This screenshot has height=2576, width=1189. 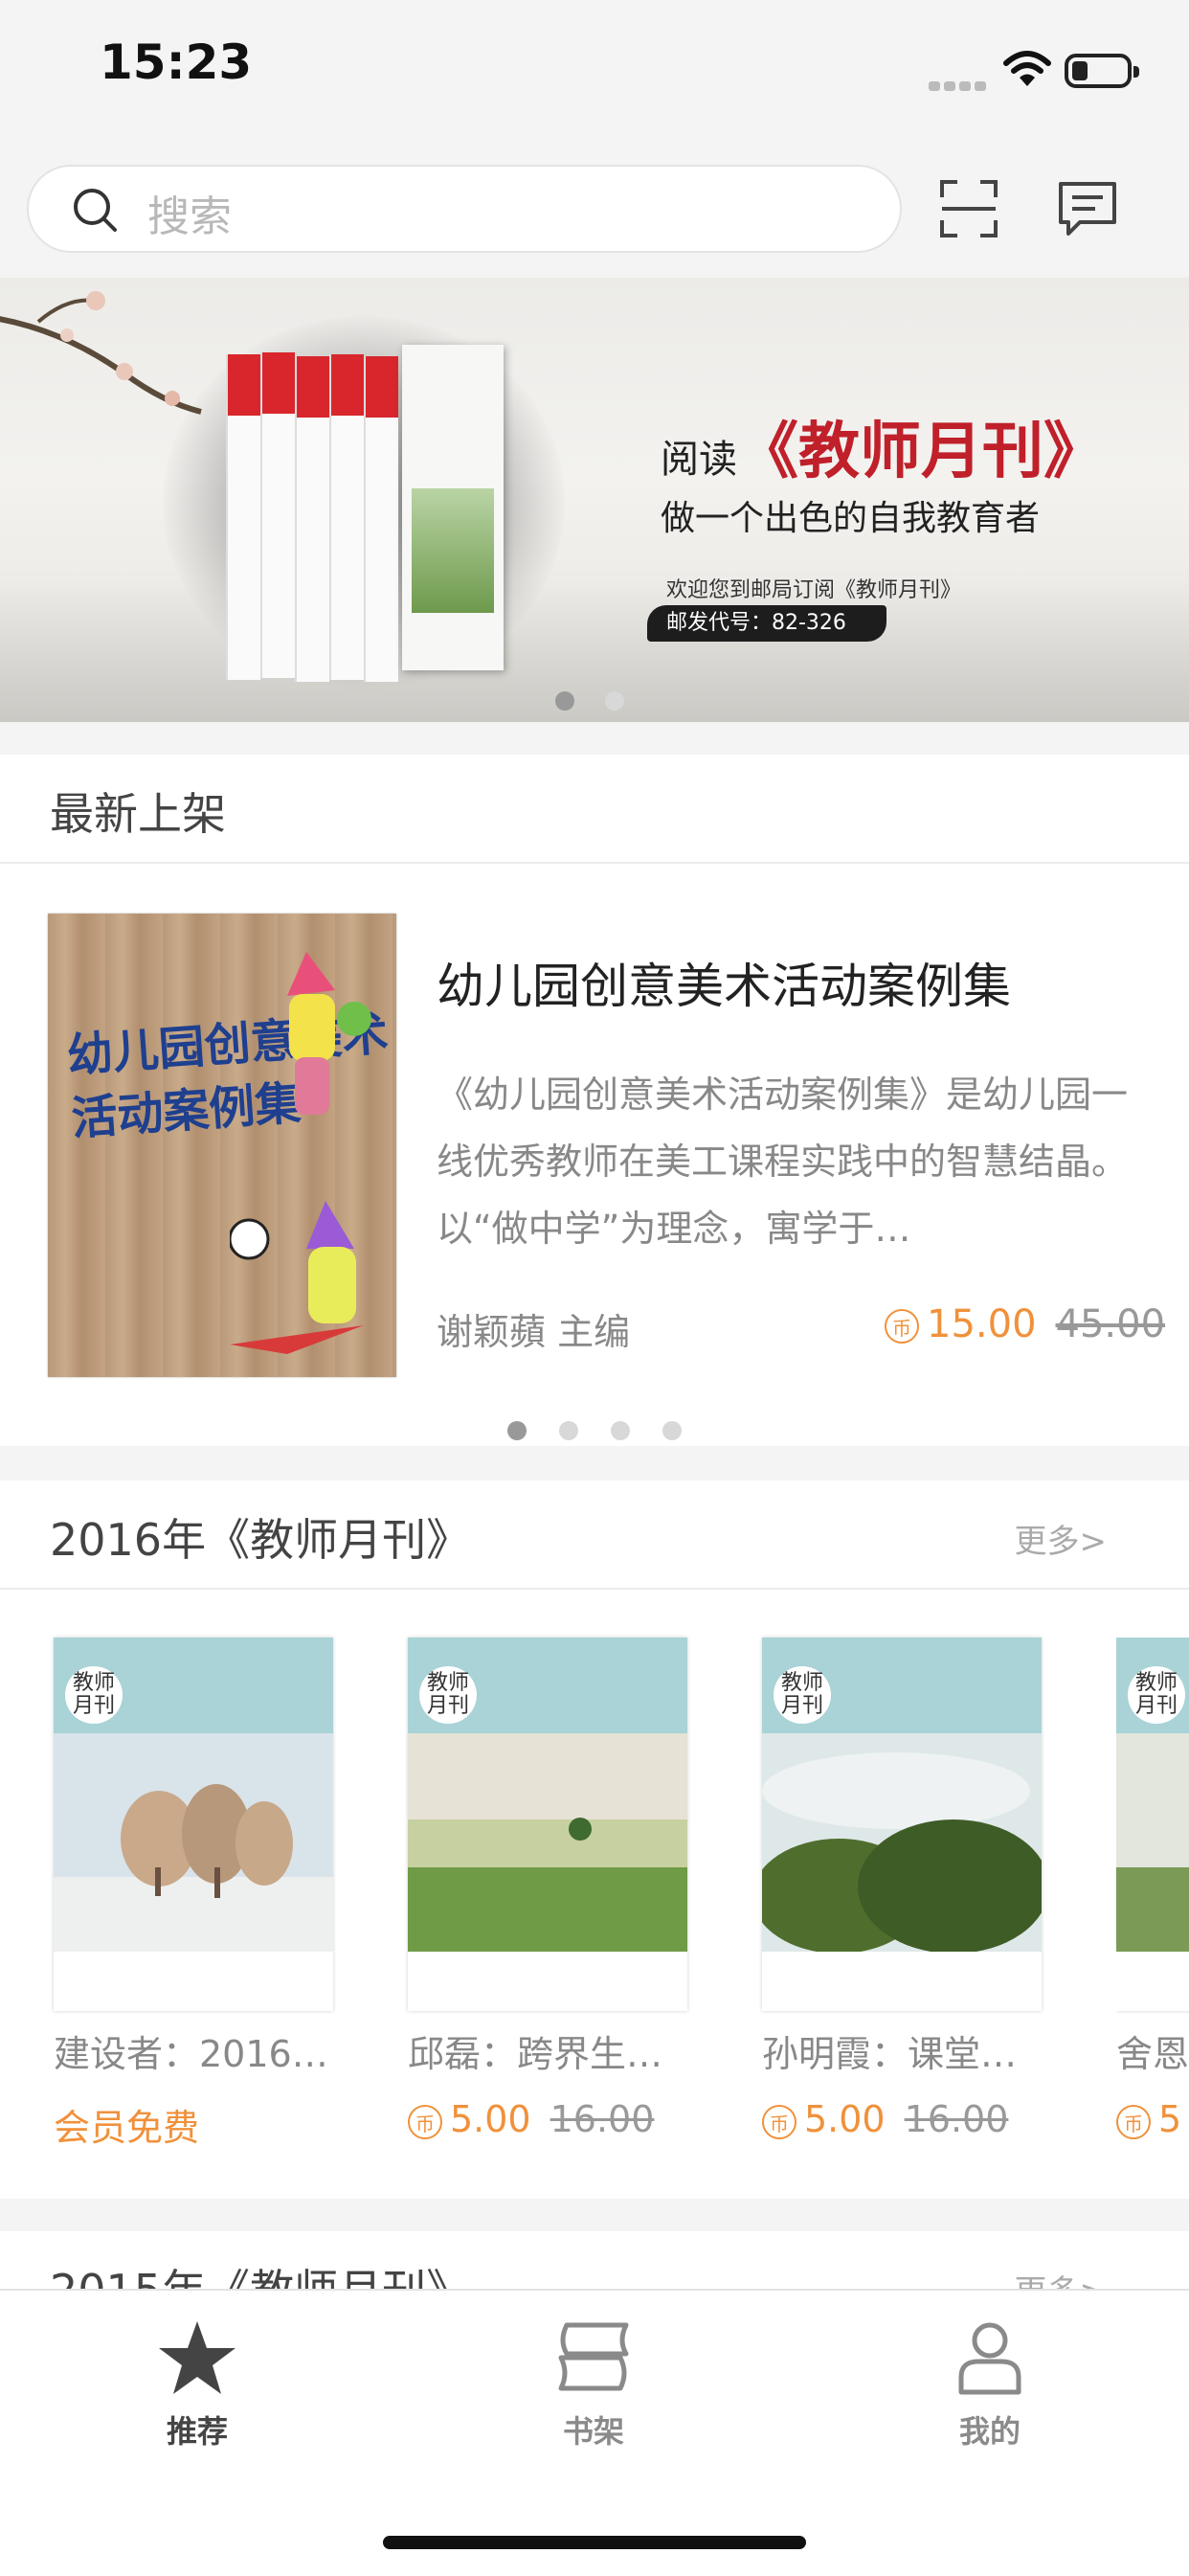 I want to click on tab-bookshelf: 书架, so click(x=593, y=2385).